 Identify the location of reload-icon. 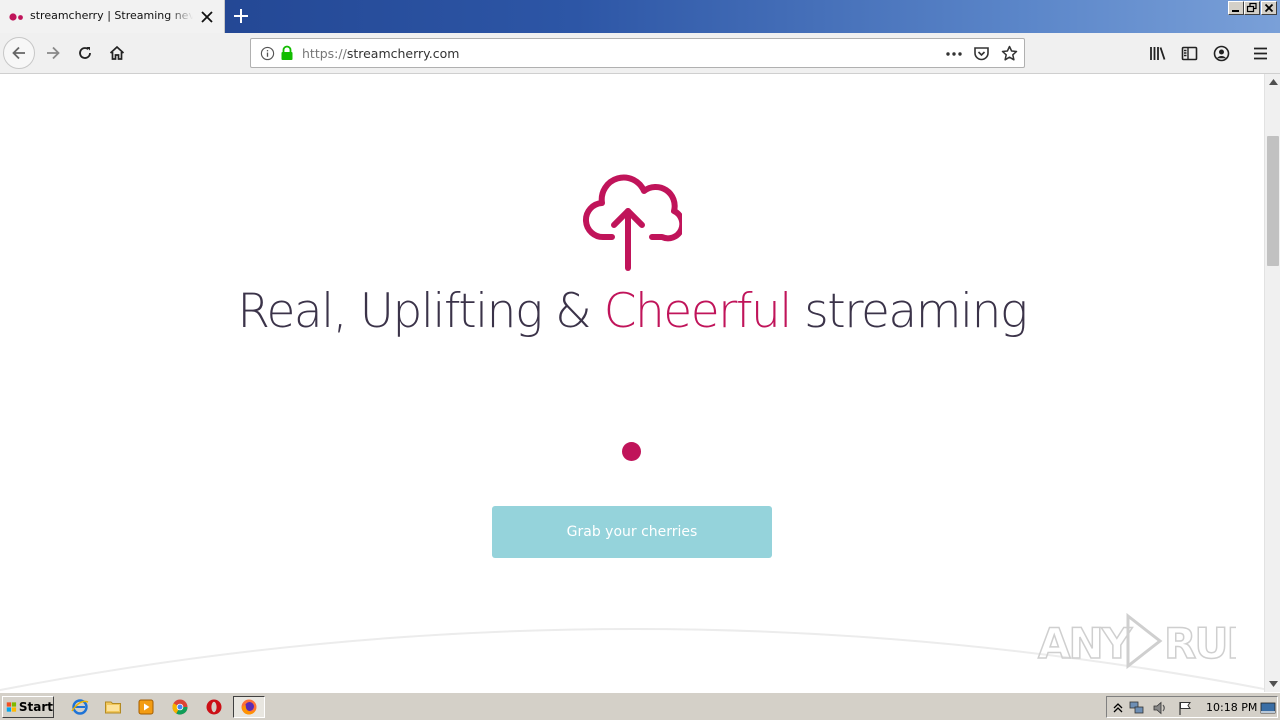
(85, 53).